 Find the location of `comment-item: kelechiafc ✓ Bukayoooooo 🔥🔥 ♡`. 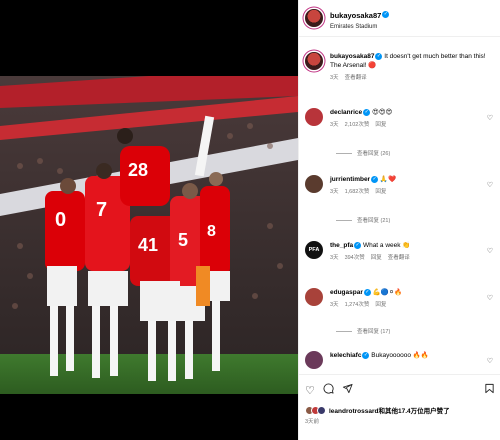

comment-item: kelechiafc ✓ Bukayoooooo 🔥🔥 ♡ is located at coordinates (399, 360).